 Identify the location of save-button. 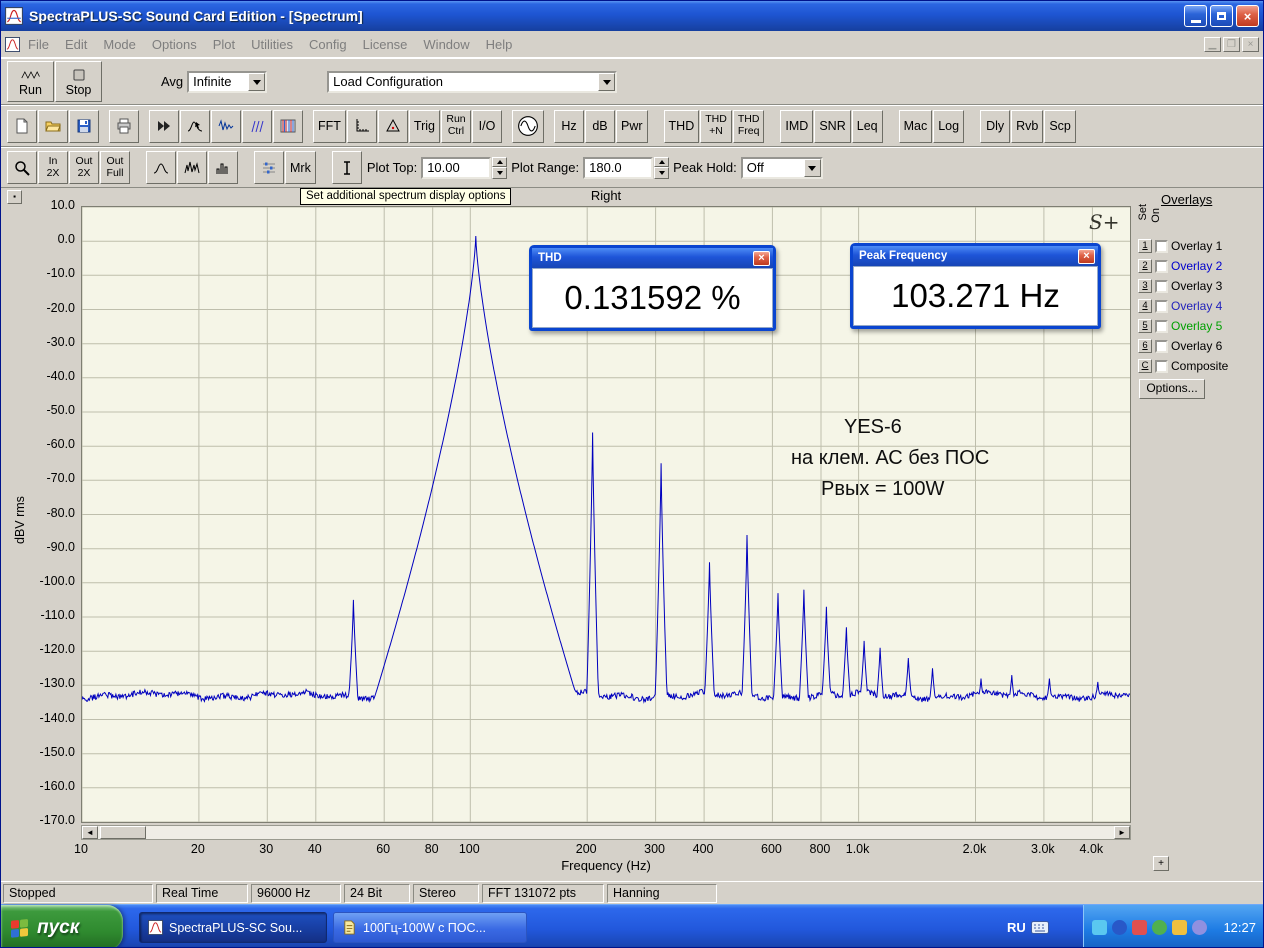
(84, 126).